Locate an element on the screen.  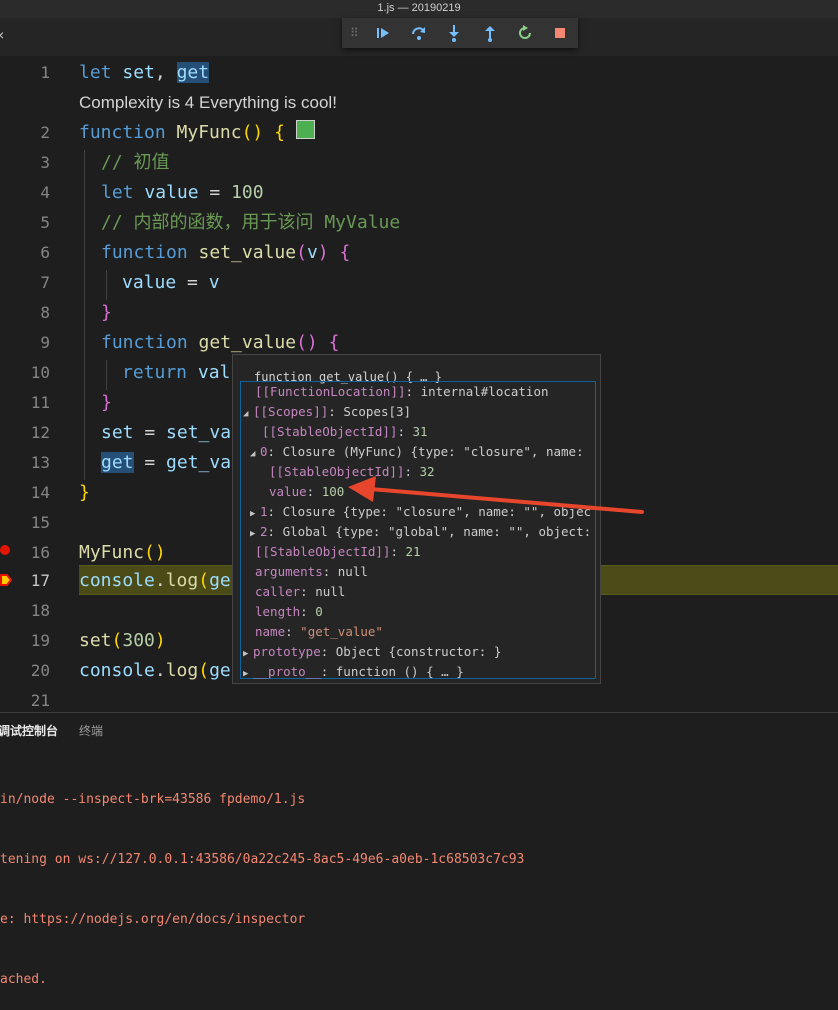
tree-row-value: value: 100 is located at coordinates (306, 492).